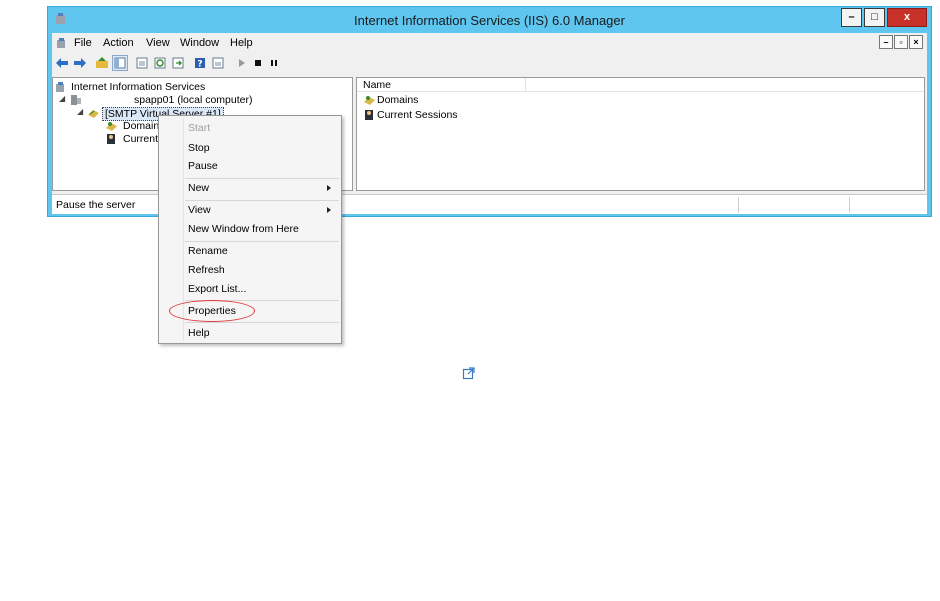  I want to click on menu-window: Window, so click(199, 43).